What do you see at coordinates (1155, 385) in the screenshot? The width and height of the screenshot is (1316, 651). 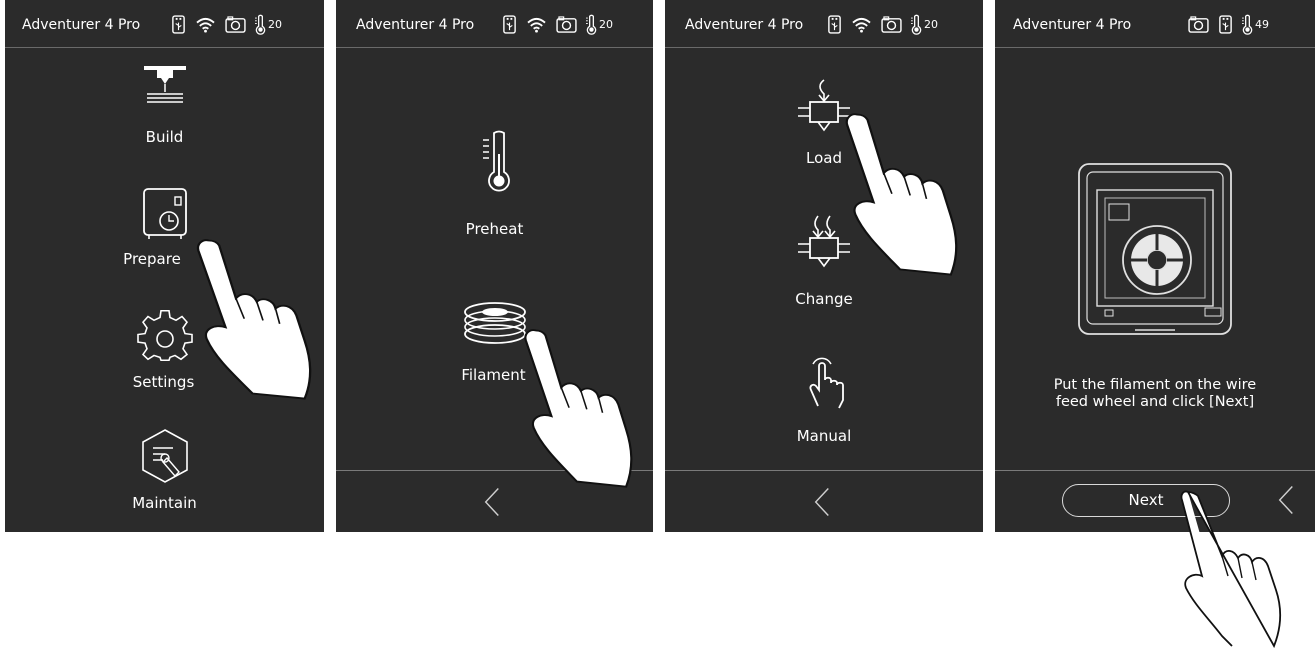 I see `instruction-line-1: Put the filament on the wire` at bounding box center [1155, 385].